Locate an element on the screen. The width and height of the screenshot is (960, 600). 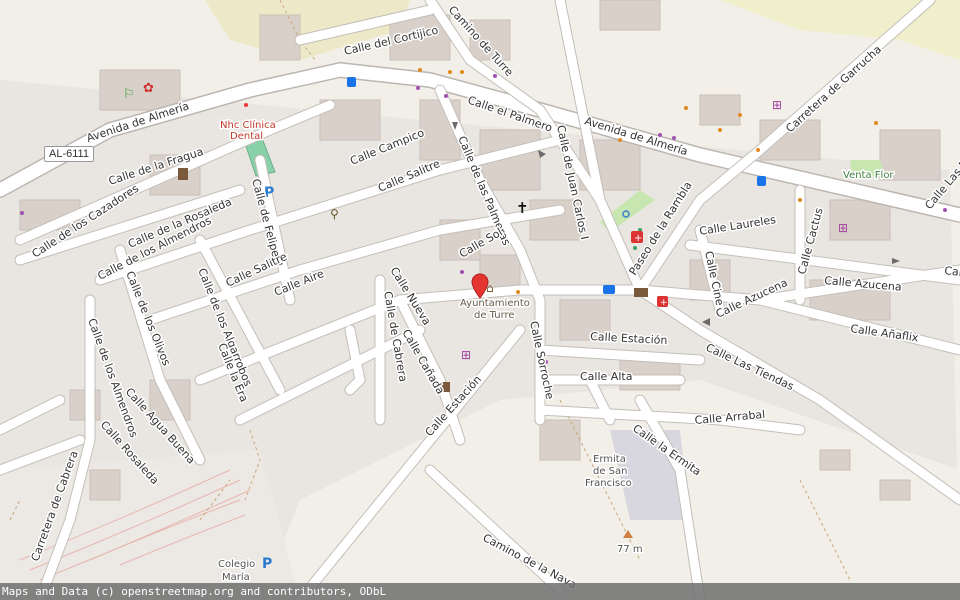
cross-icon: ✝ is located at coordinates (522, 208).